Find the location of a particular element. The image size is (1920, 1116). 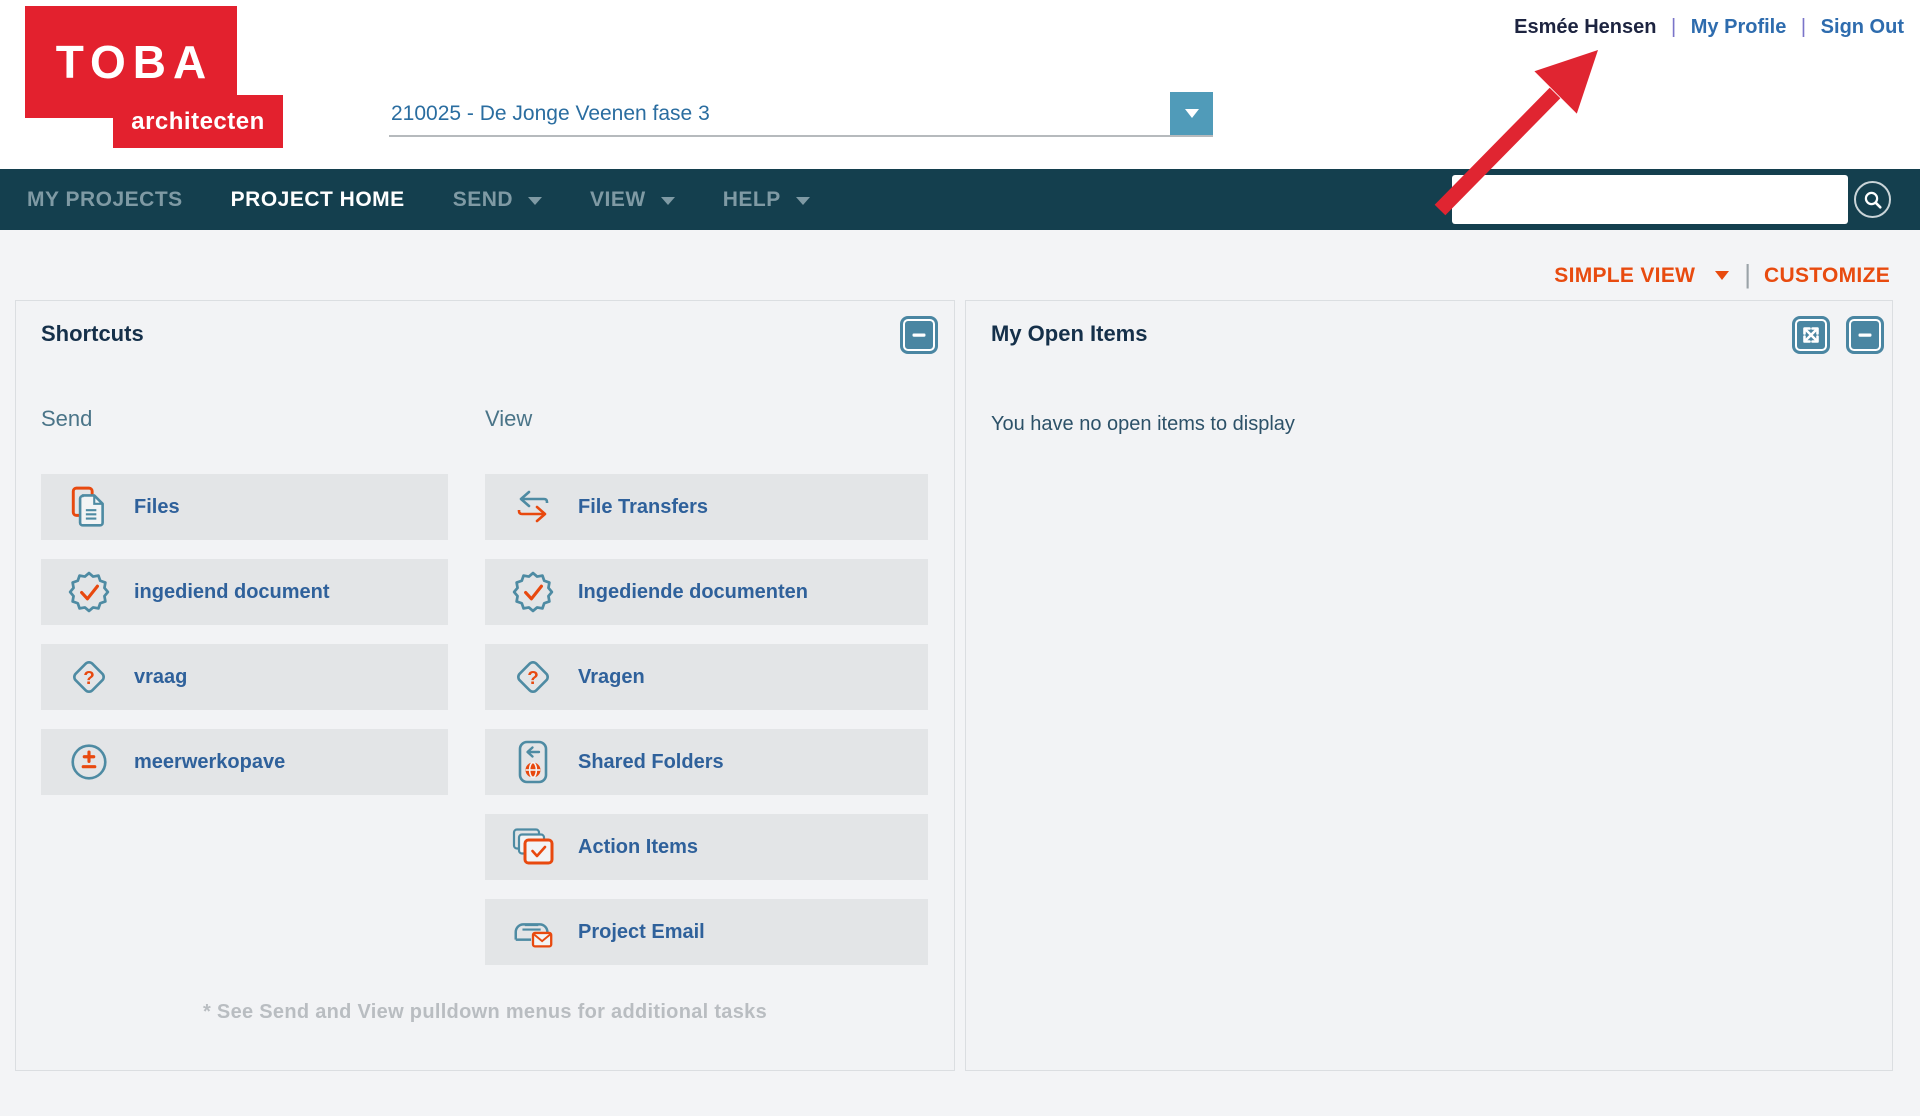

view-controls: SIMPLE VIEW | CUSTOMIZE is located at coordinates (1722, 275).